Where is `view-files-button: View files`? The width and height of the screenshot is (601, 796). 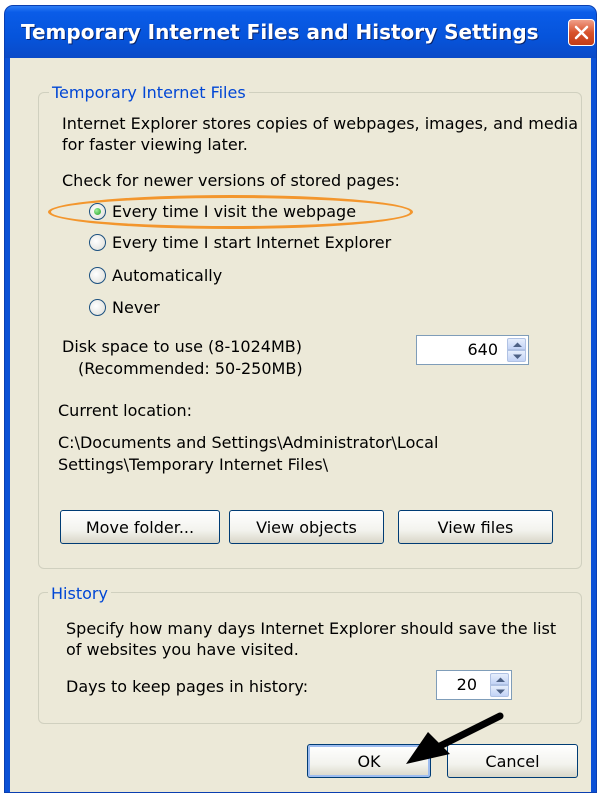
view-files-button: View files is located at coordinates (475, 527).